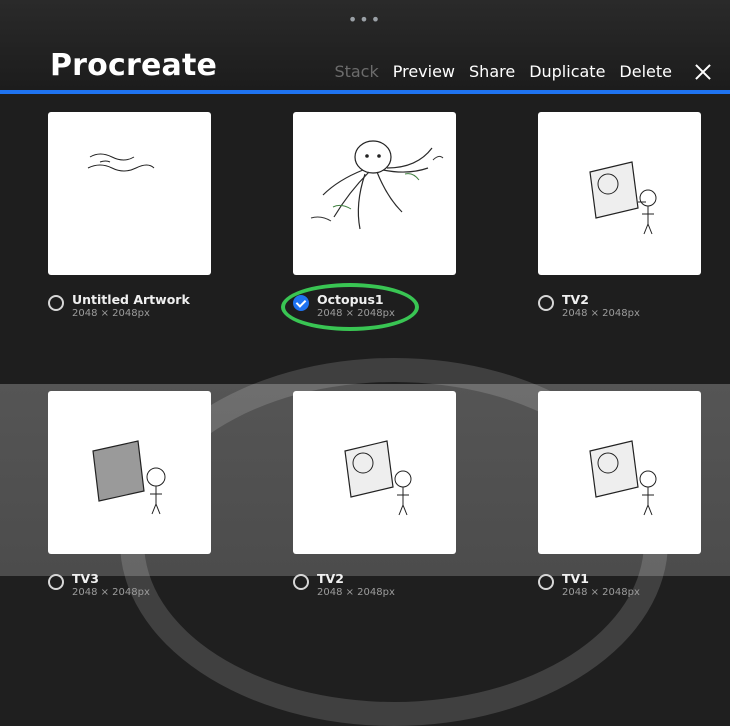 This screenshot has width=730, height=726. I want to click on artwork-card: Untitled Artwork 2048 × 2048px, so click(129, 216).